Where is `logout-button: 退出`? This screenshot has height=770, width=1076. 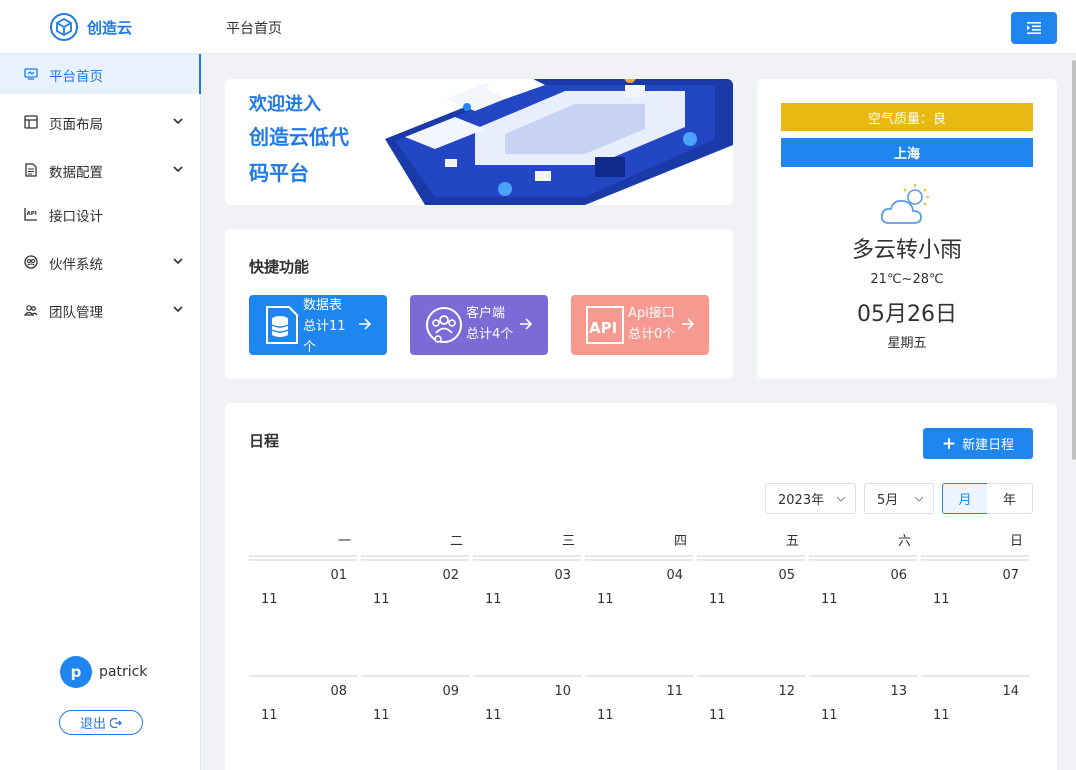
logout-button: 退出 is located at coordinates (101, 722).